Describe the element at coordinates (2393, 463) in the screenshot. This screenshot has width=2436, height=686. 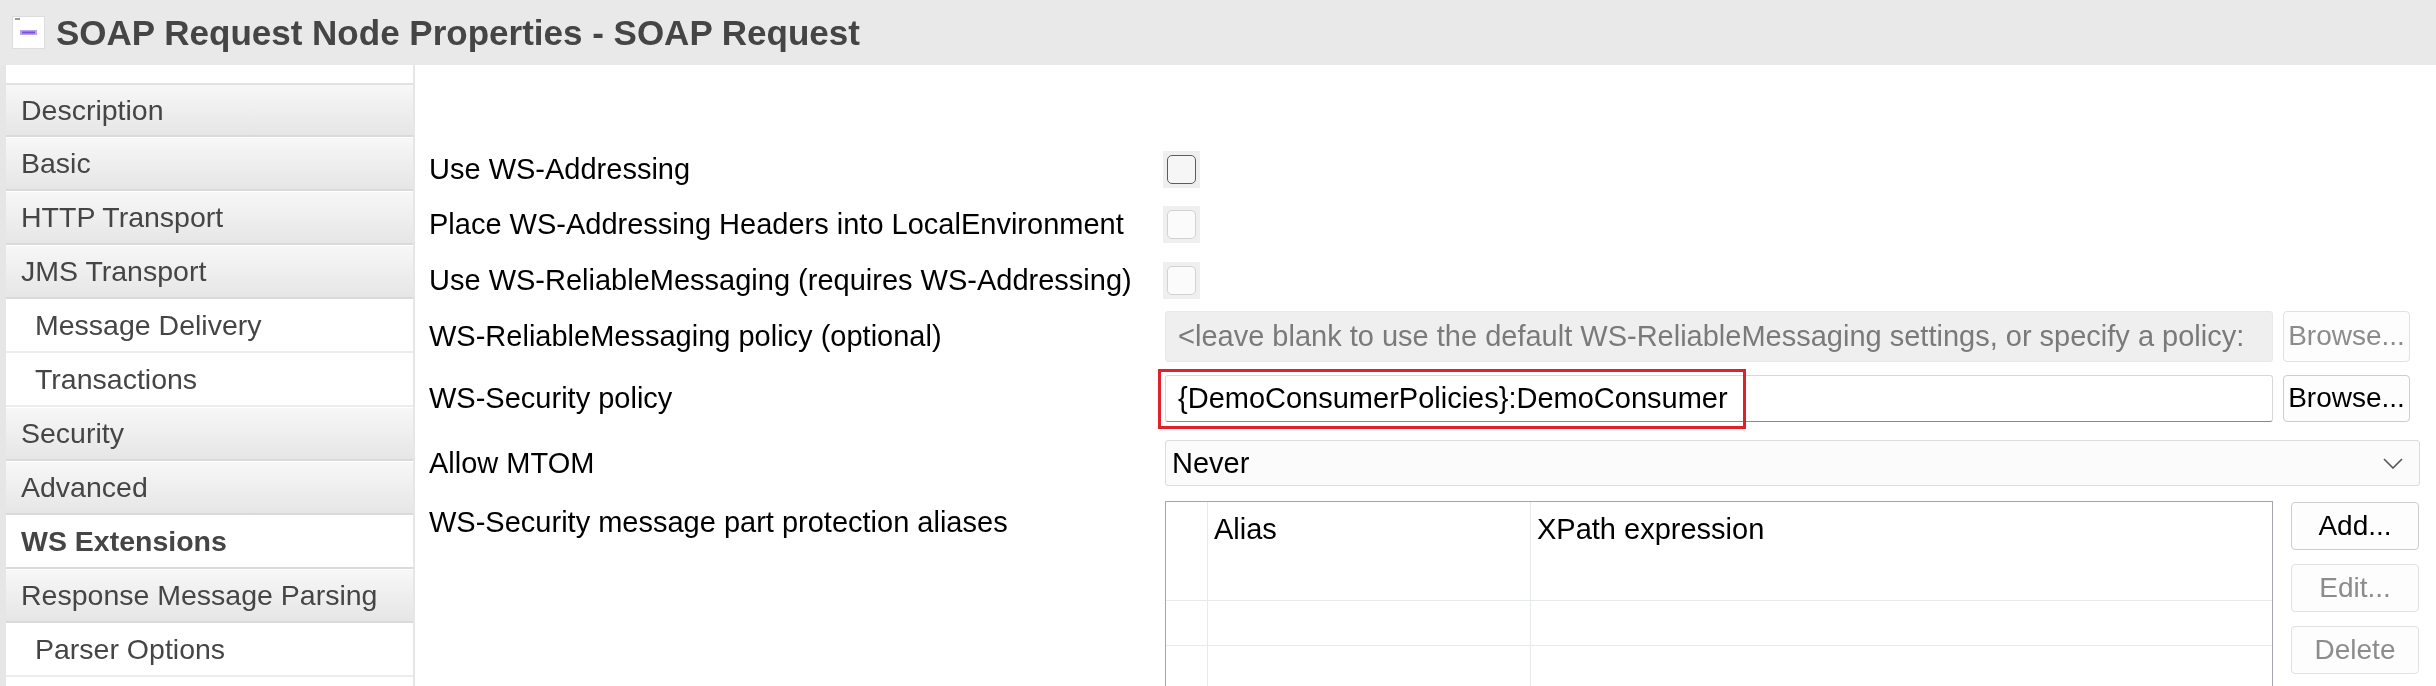
I see `chevron-down-icon` at that location.